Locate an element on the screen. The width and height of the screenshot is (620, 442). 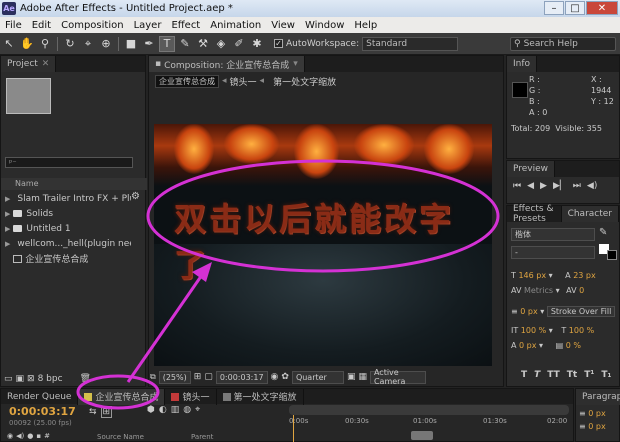
annotation-ellipse-text is located at coordinates (323, 216).